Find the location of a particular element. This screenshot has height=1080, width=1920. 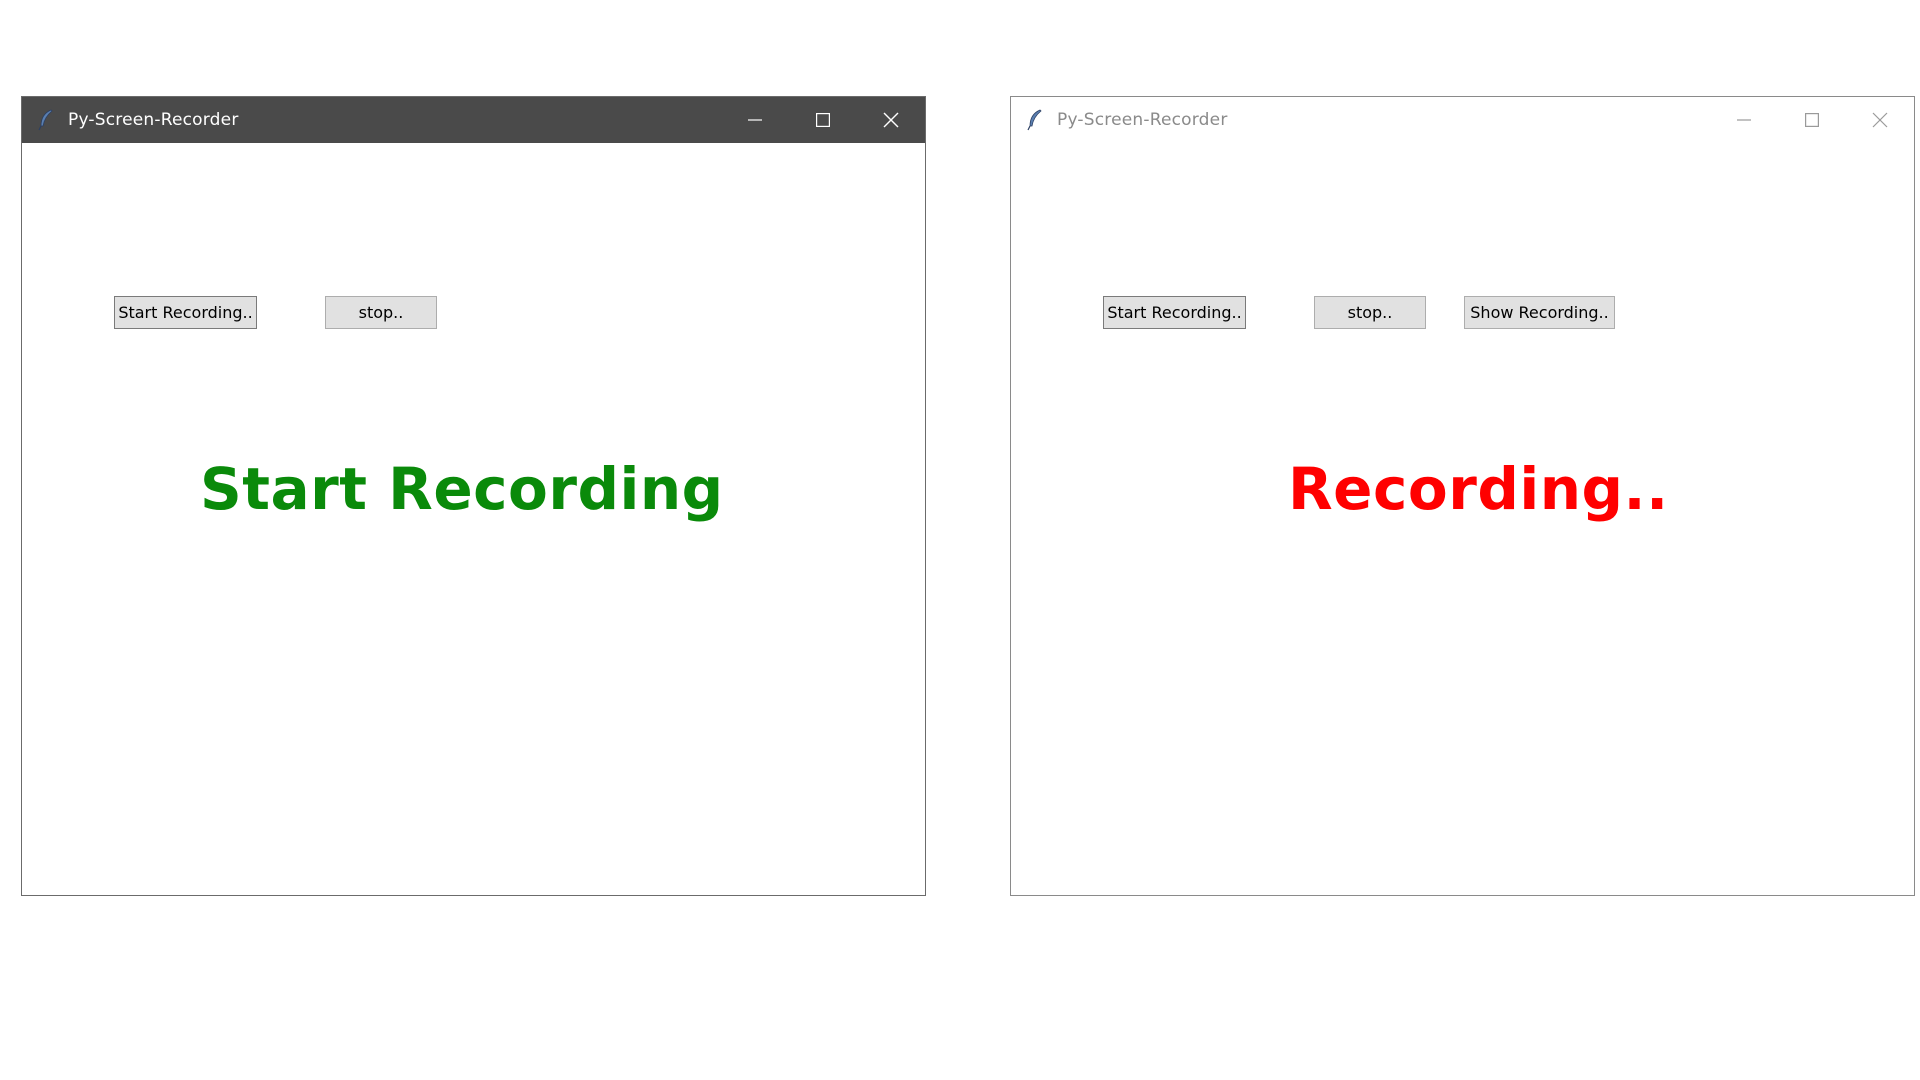

status-label: Start Recording is located at coordinates (462, 489).